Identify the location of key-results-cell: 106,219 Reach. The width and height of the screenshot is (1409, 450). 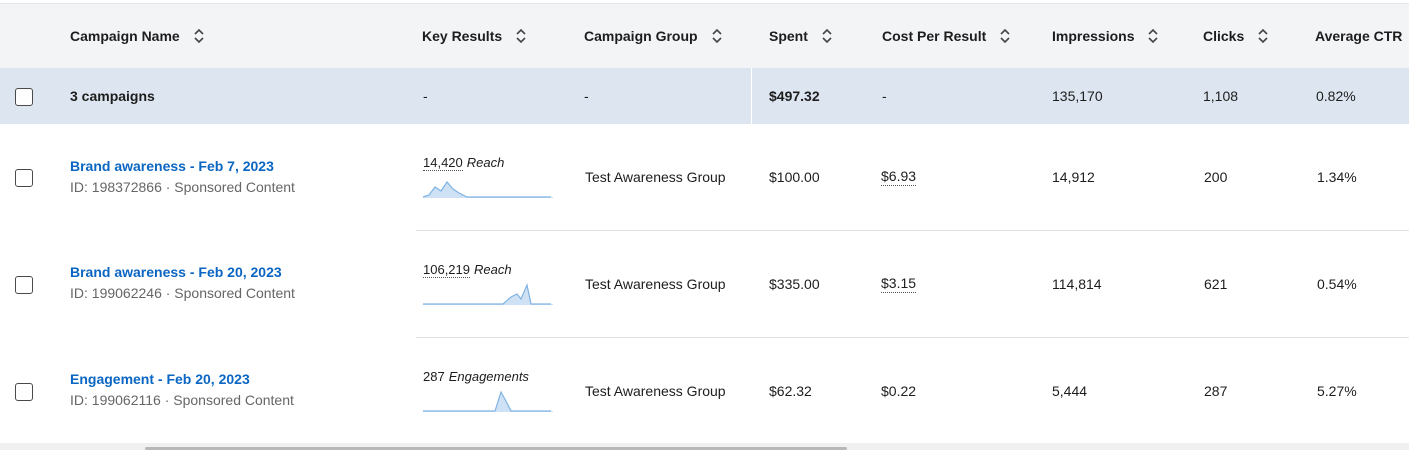
(488, 286).